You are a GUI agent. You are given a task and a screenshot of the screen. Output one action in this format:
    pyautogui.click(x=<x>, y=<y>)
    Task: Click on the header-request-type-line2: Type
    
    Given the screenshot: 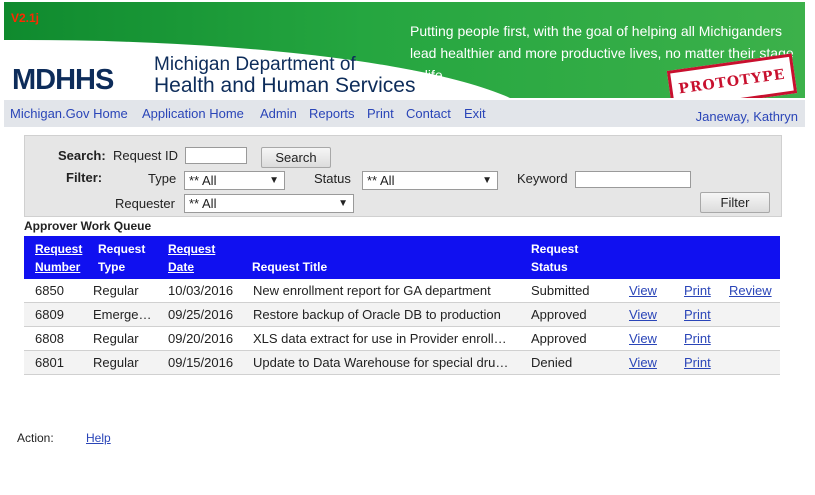 What is the action you would take?
    pyautogui.click(x=112, y=267)
    